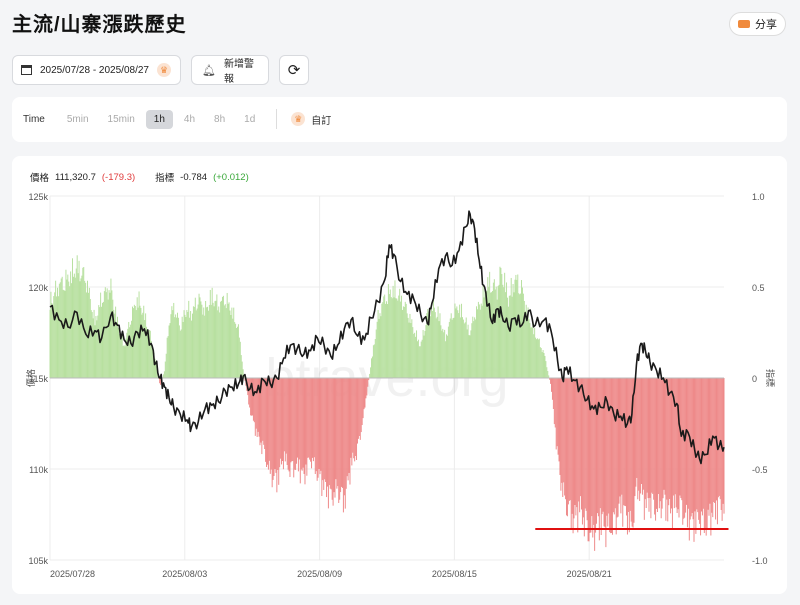  Describe the element at coordinates (399, 119) in the screenshot. I see `timeframe-bar: Time 5min 15min 1h 4h 8h 1d ♛ 自訂` at that location.